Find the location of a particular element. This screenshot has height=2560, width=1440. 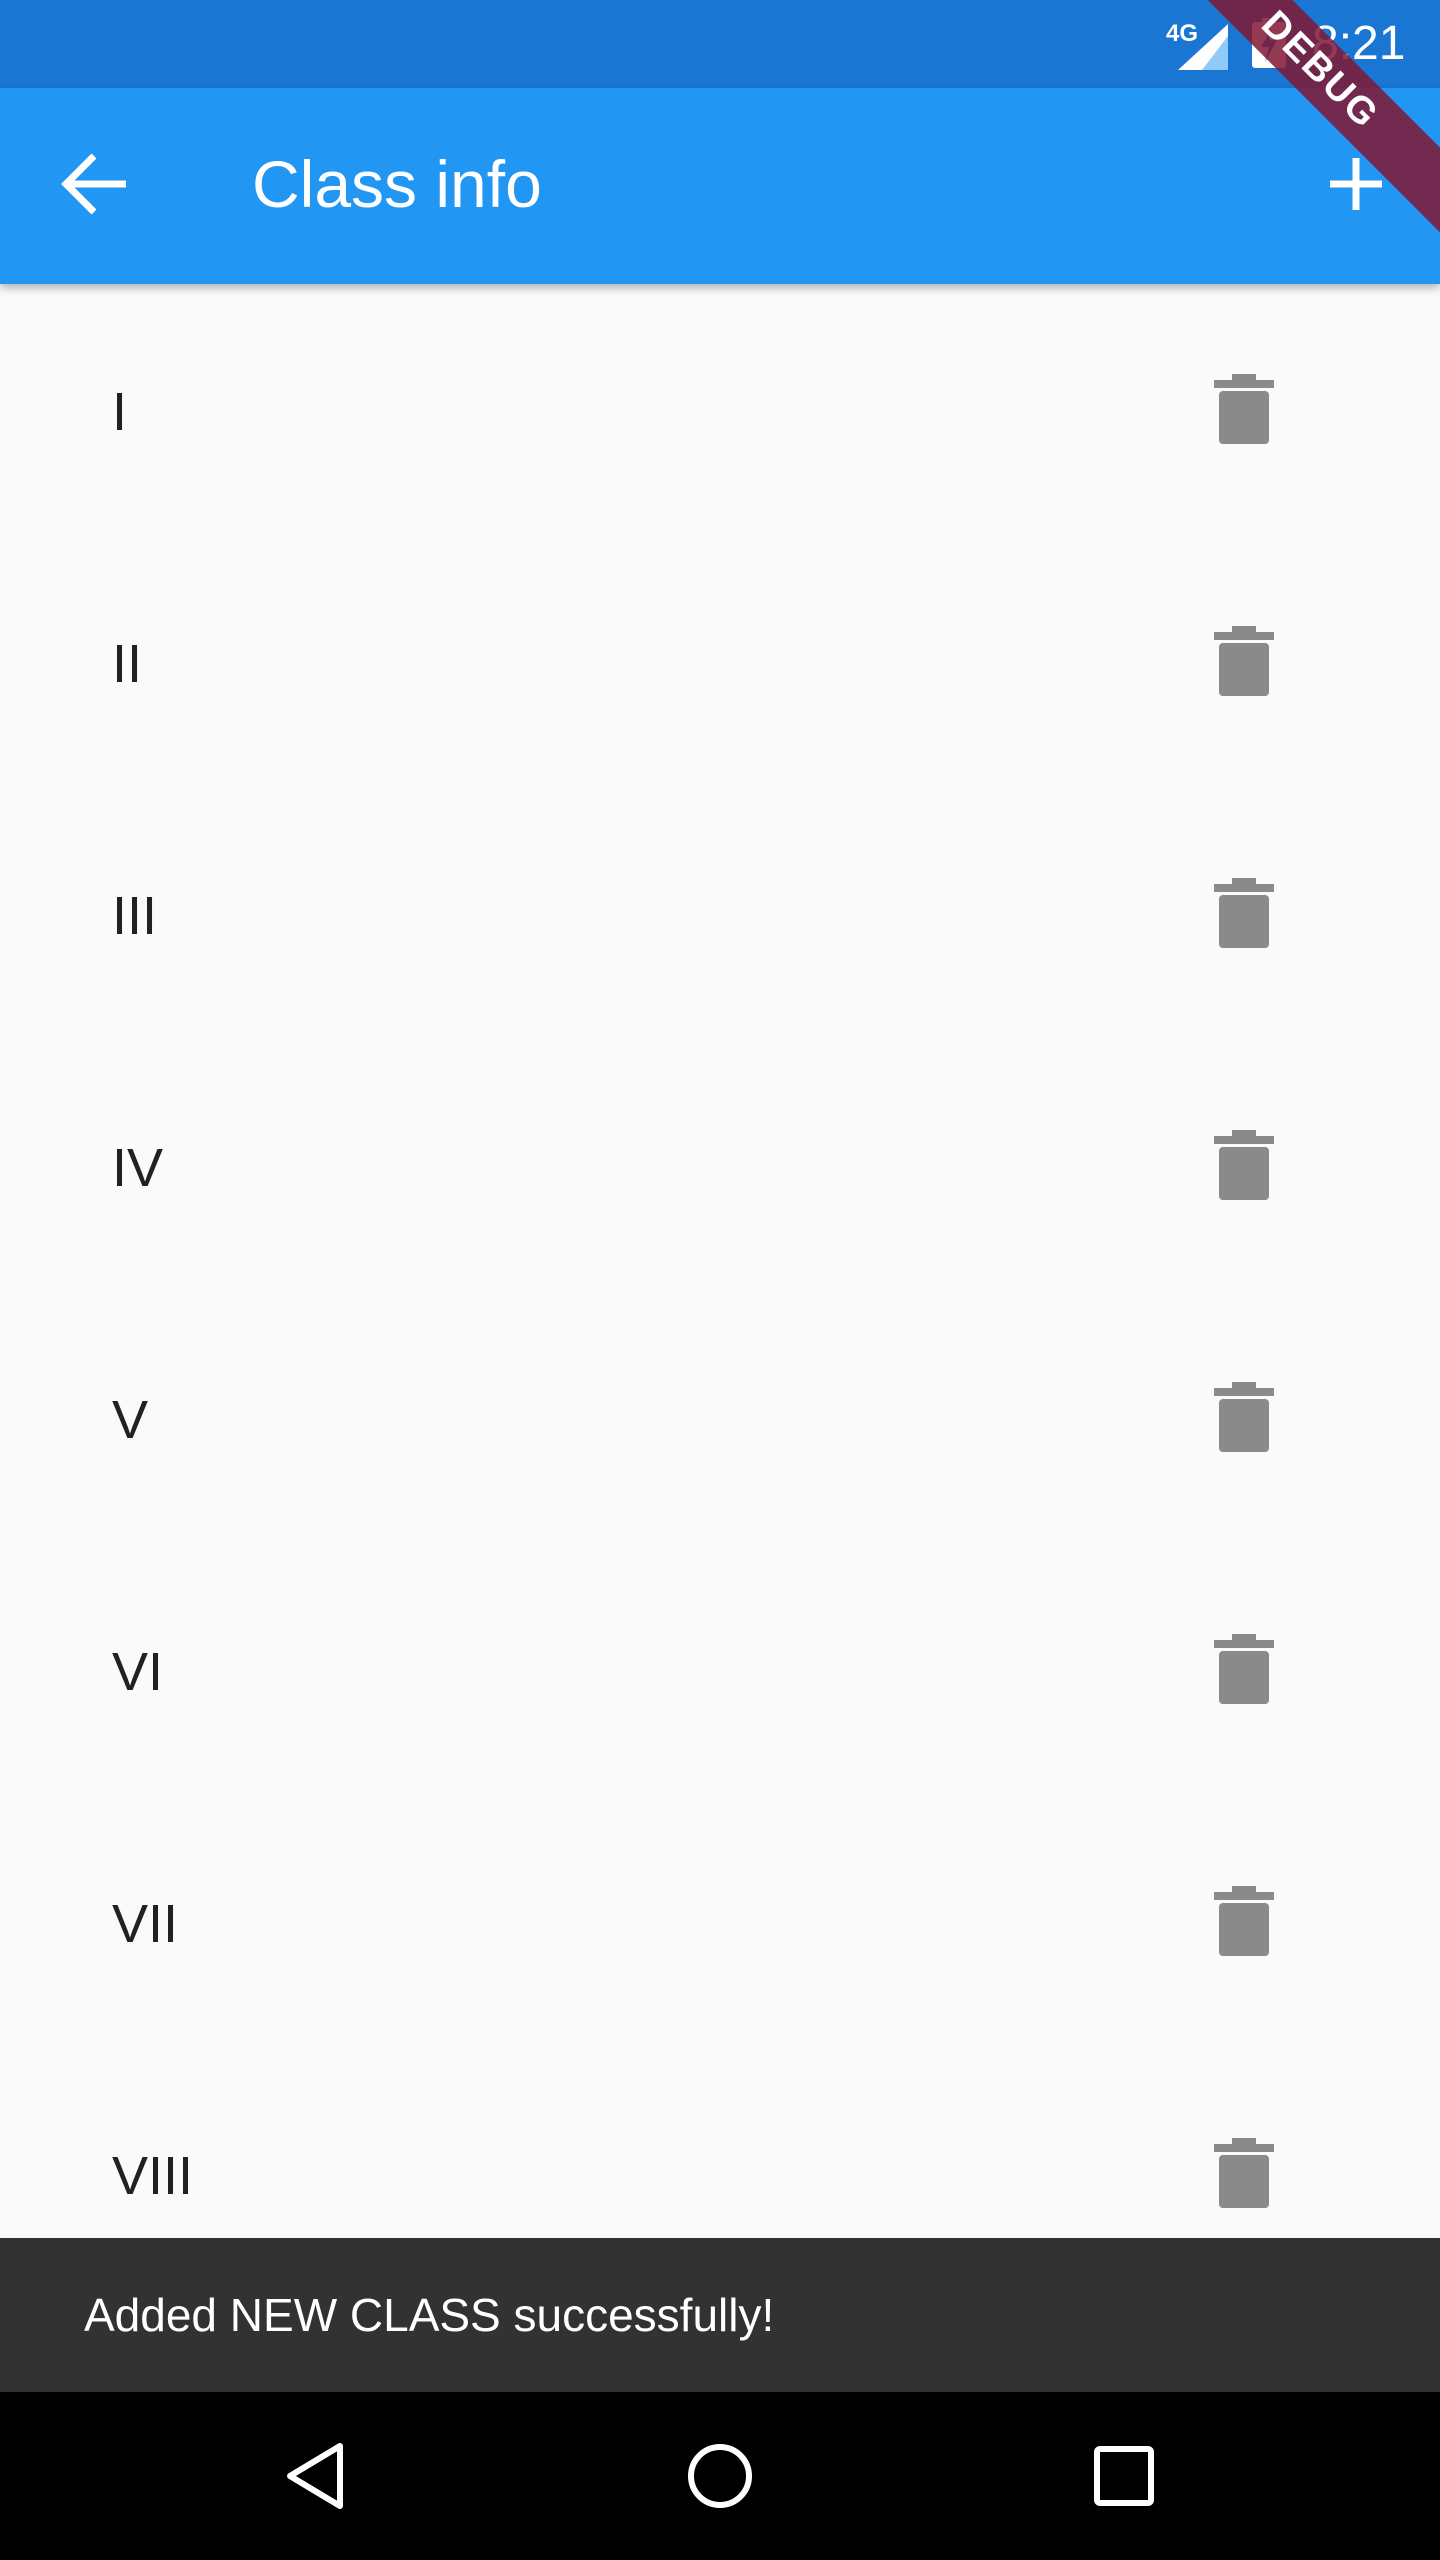

class-label: V is located at coordinates (130, 1420).